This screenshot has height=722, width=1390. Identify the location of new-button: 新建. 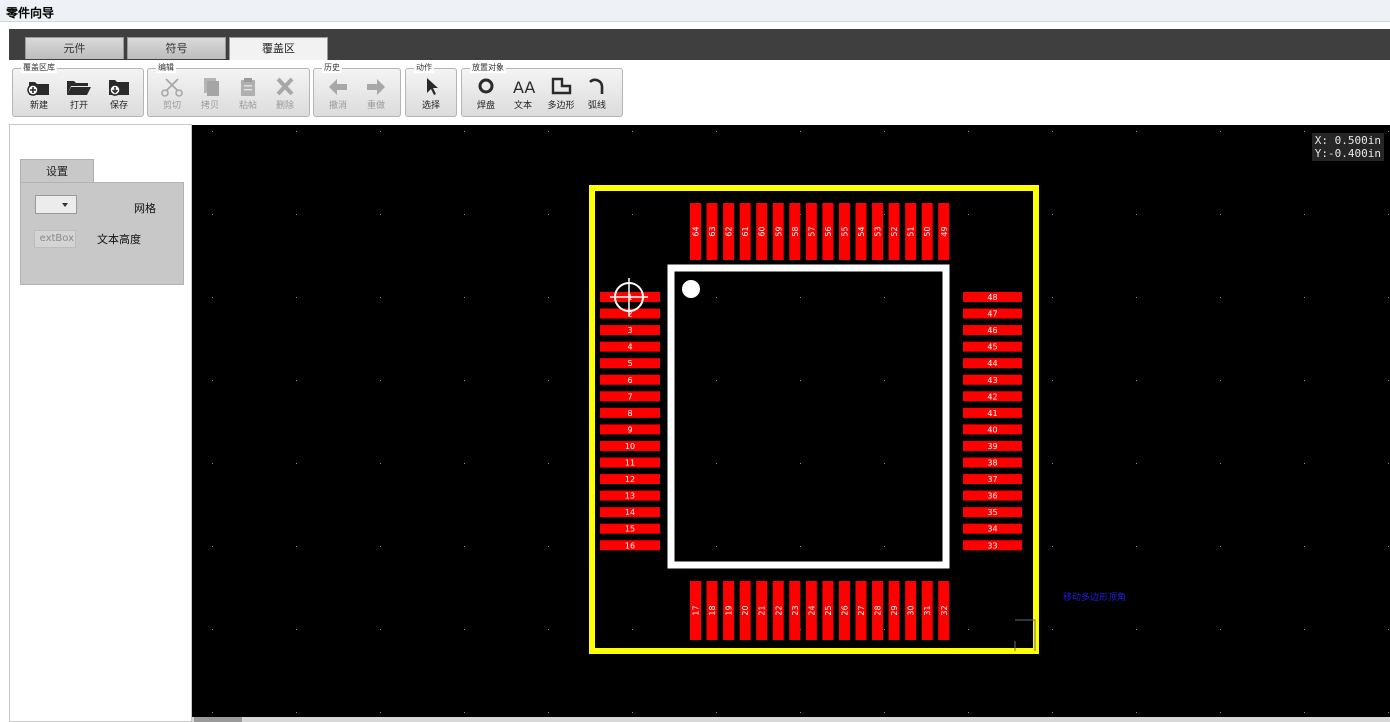
(39, 96).